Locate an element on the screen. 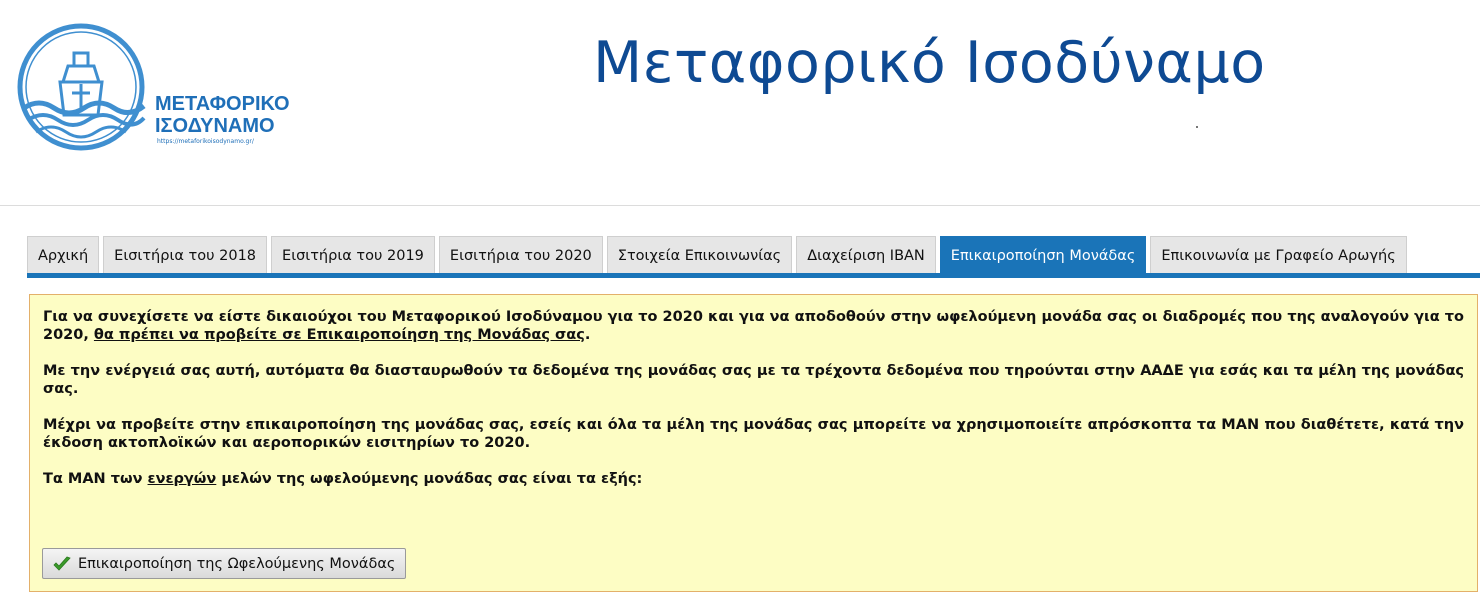  update-unit-button-label: Επικαιροποίηση της Ωφελούμενης Μονάδας is located at coordinates (237, 563).